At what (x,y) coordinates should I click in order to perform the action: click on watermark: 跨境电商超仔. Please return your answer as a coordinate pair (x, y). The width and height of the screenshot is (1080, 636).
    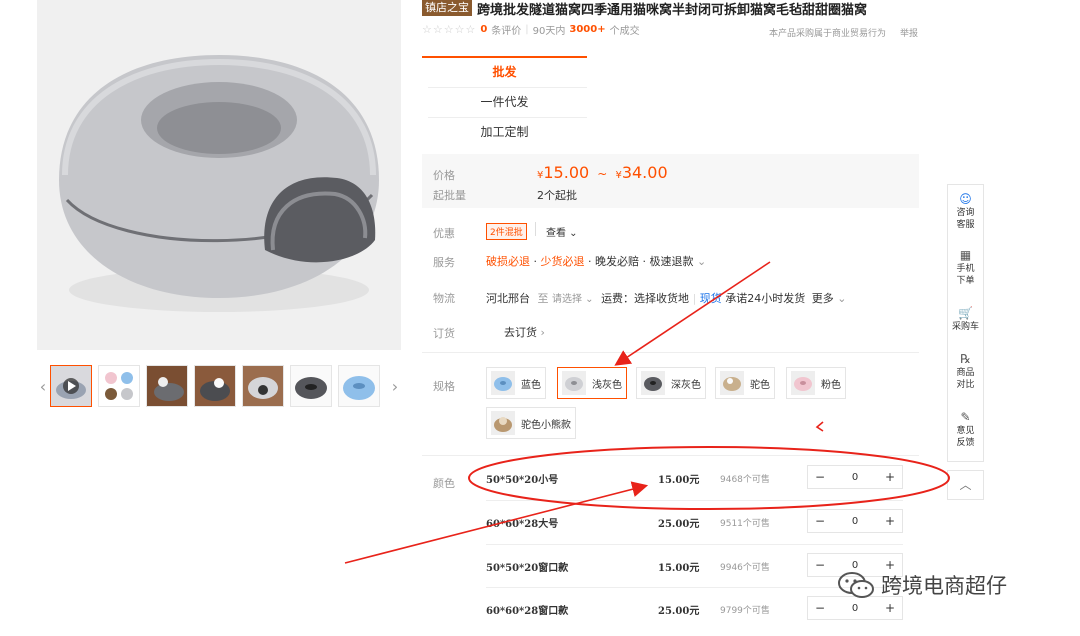
    Looking at the image, I should click on (922, 585).